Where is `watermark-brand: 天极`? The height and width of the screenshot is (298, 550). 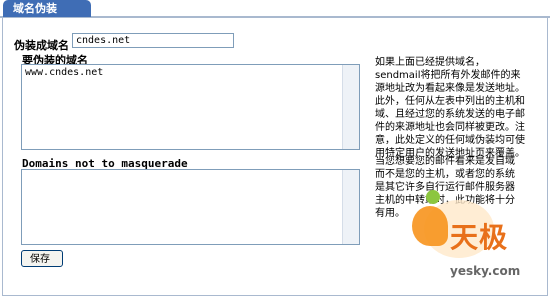
watermark-brand: 天极 is located at coordinates (479, 237).